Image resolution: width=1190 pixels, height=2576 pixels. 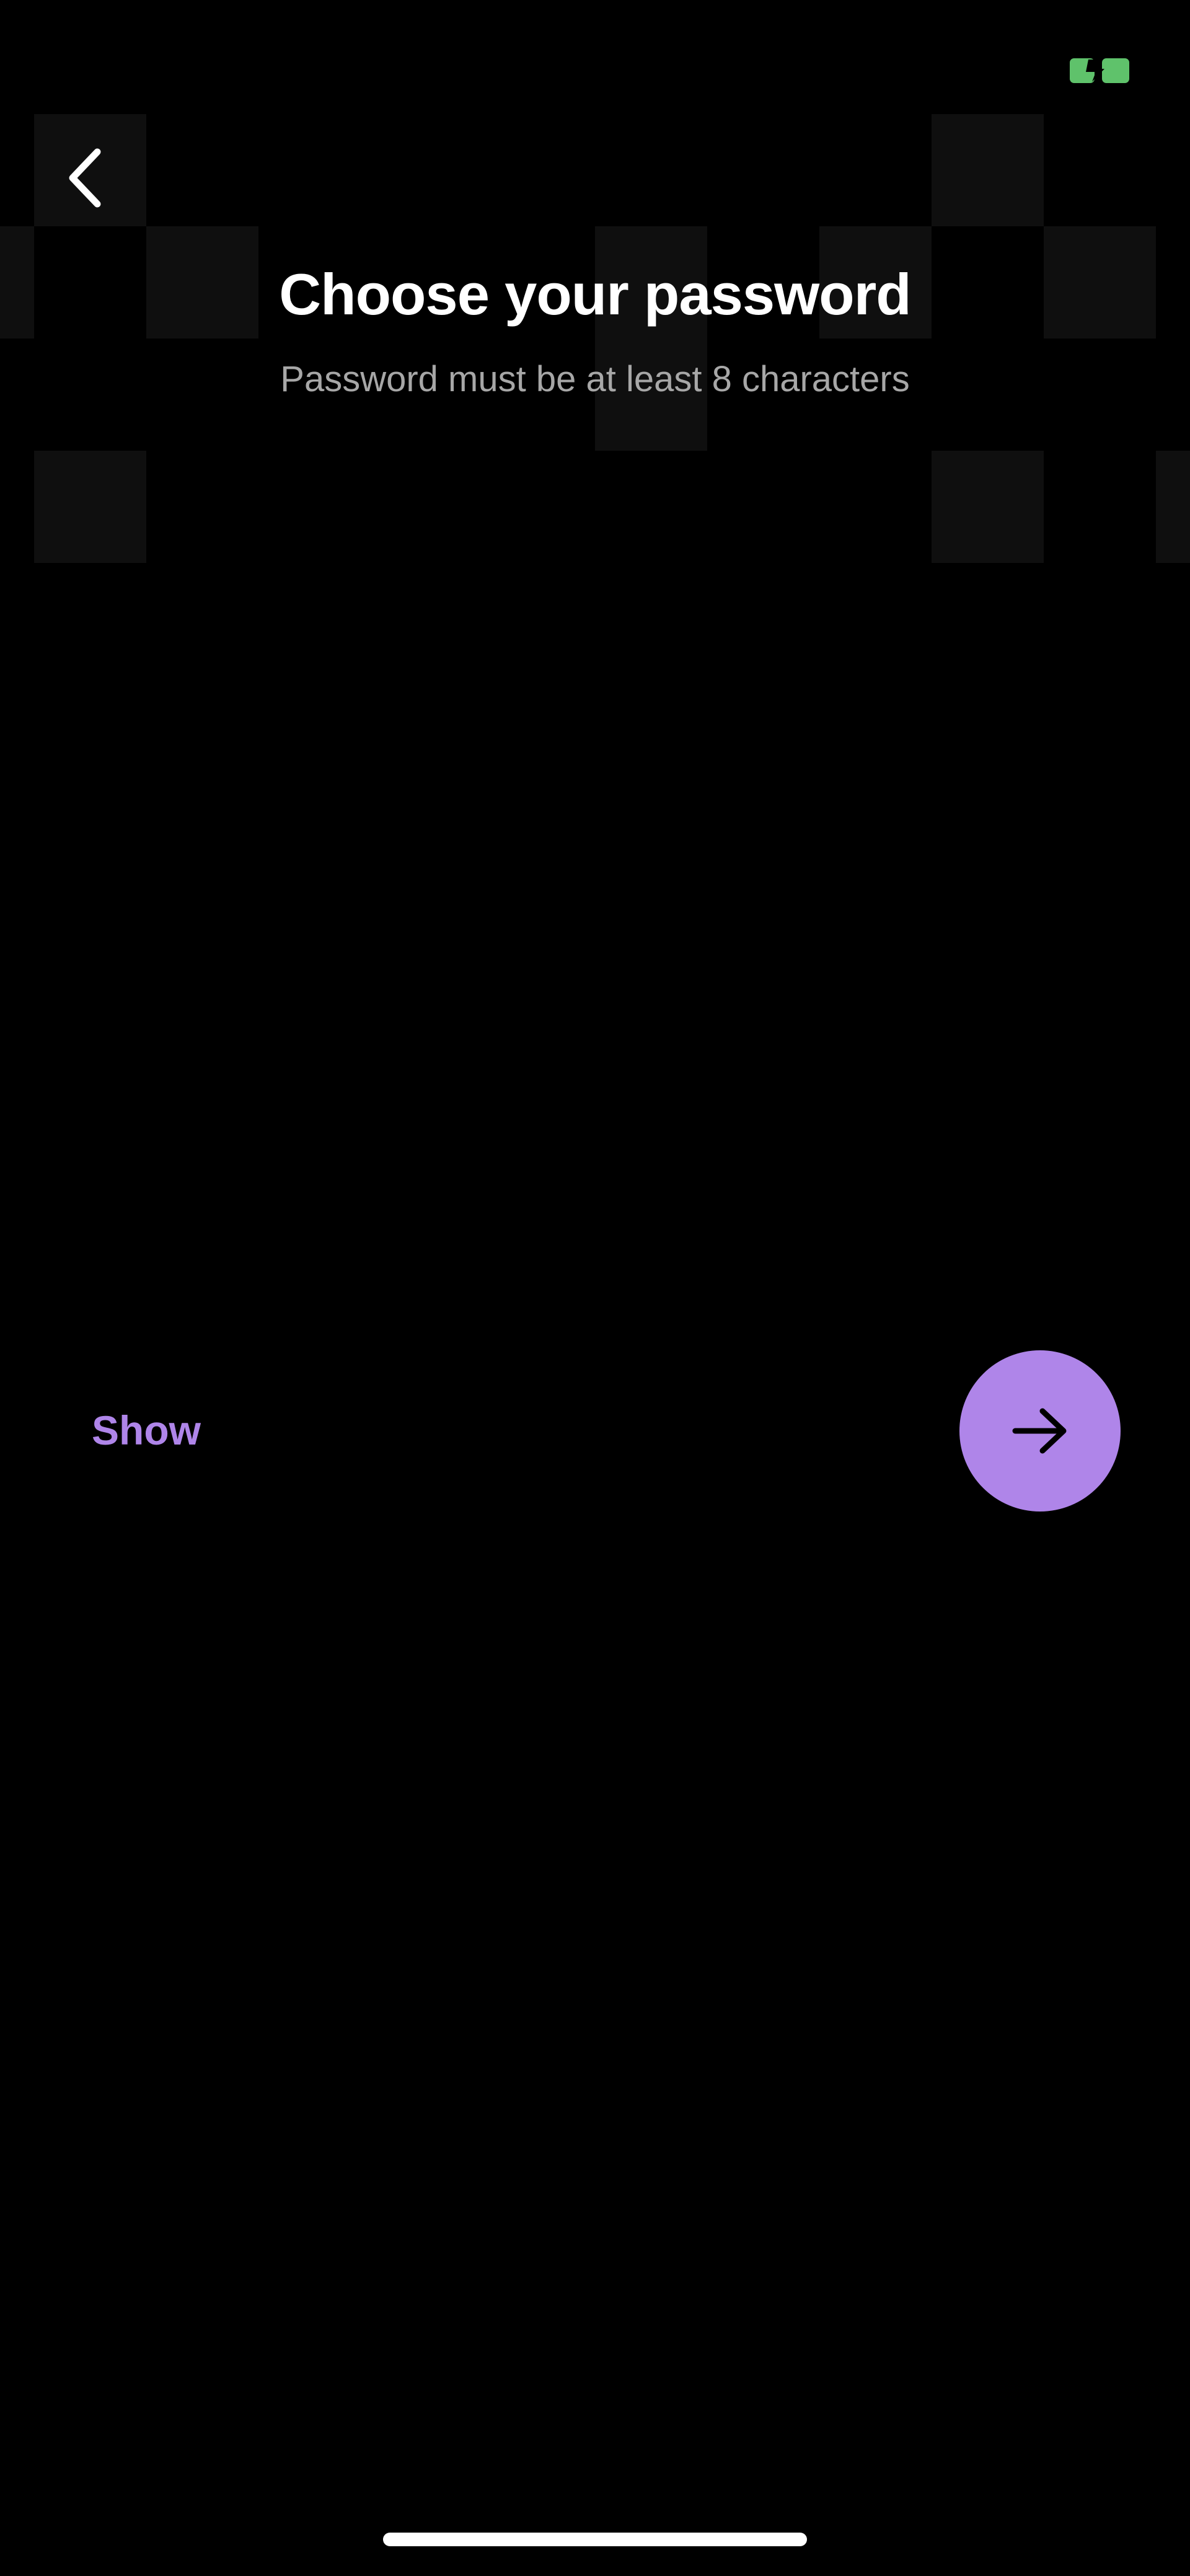 I want to click on chevron-left-icon, so click(x=85, y=178).